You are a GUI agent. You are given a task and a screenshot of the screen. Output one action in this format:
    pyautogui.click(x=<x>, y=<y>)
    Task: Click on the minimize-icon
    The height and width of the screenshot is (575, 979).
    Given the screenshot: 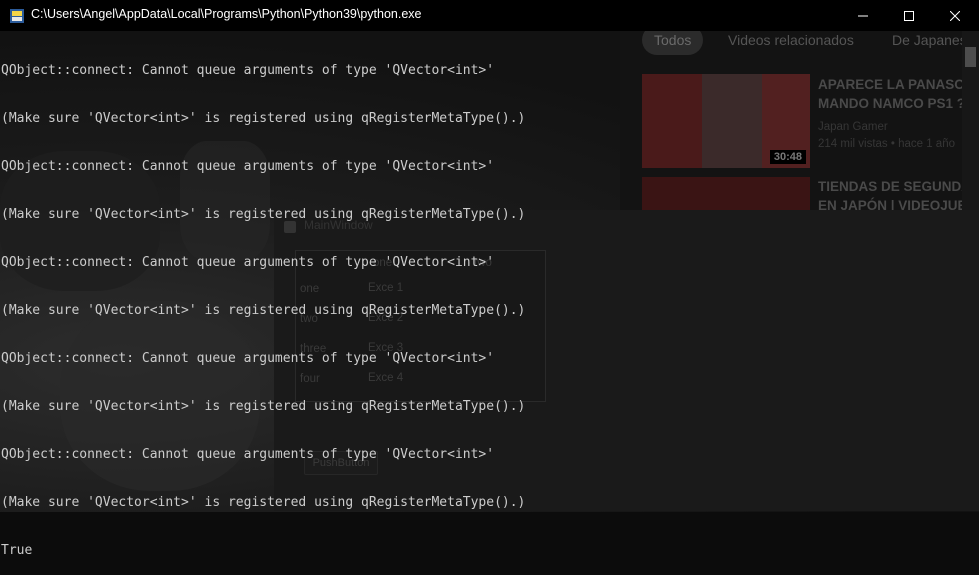 What is the action you would take?
    pyautogui.click(x=863, y=15)
    